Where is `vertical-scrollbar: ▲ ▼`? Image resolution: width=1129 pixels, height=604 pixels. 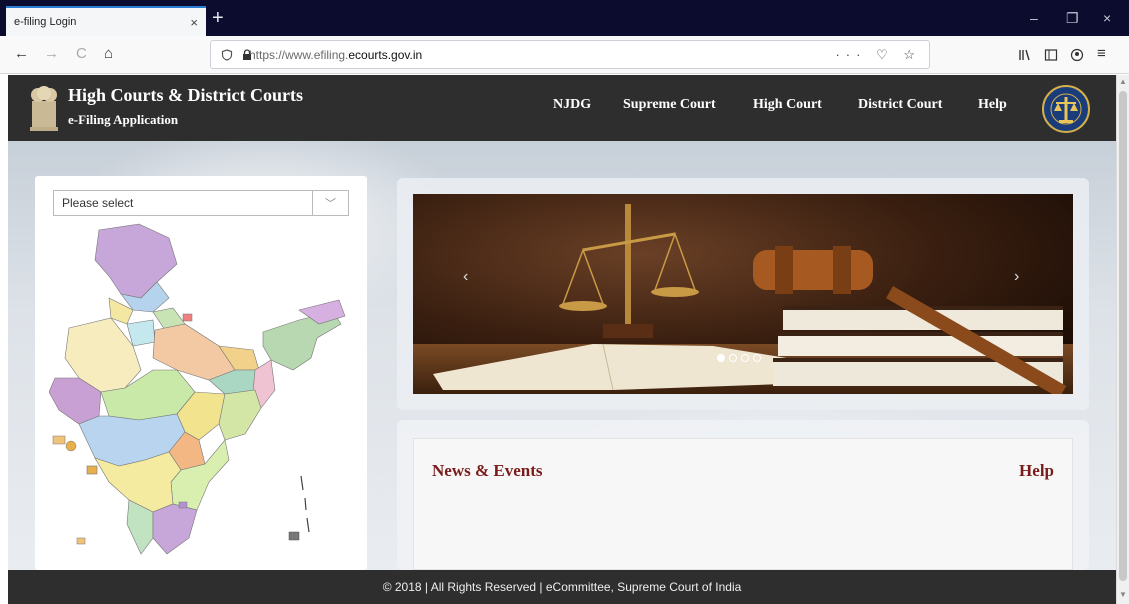
vertical-scrollbar: ▲ ▼ is located at coordinates (1122, 339).